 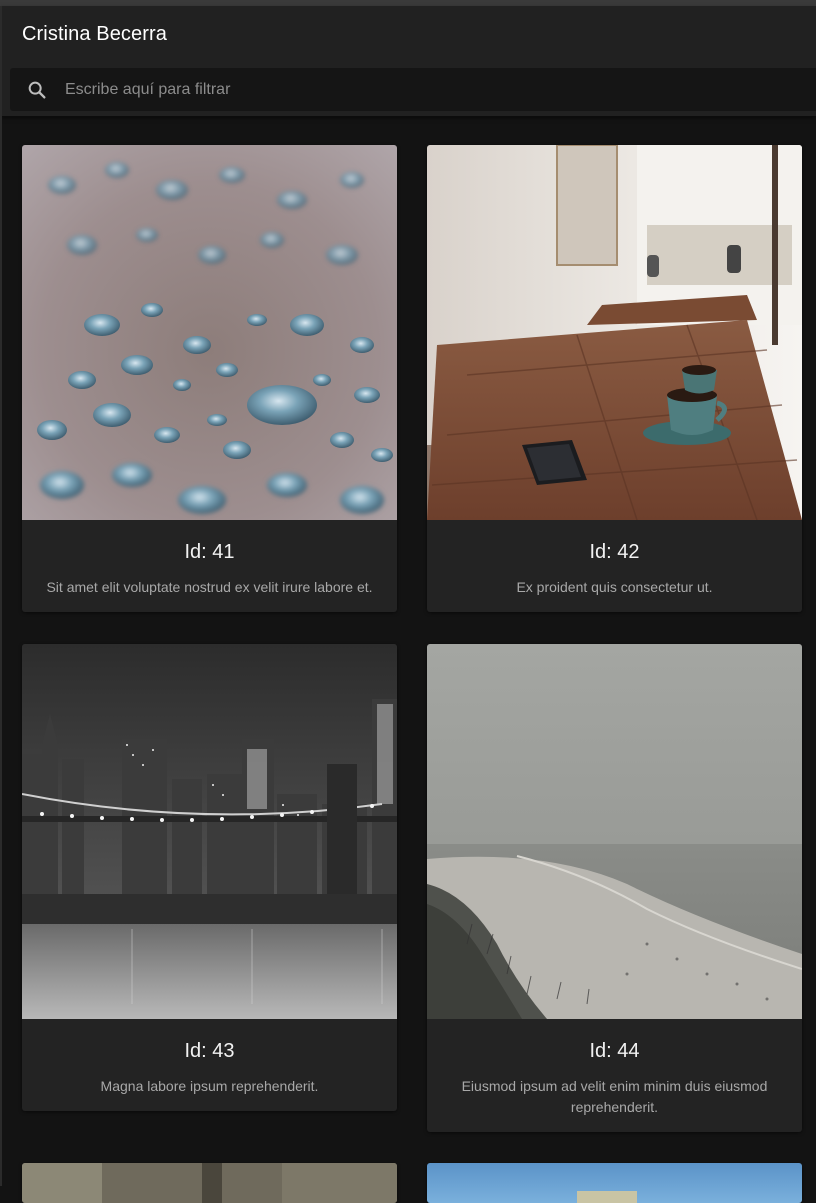 What do you see at coordinates (209, 552) in the screenshot?
I see `card-title: Id: 41` at bounding box center [209, 552].